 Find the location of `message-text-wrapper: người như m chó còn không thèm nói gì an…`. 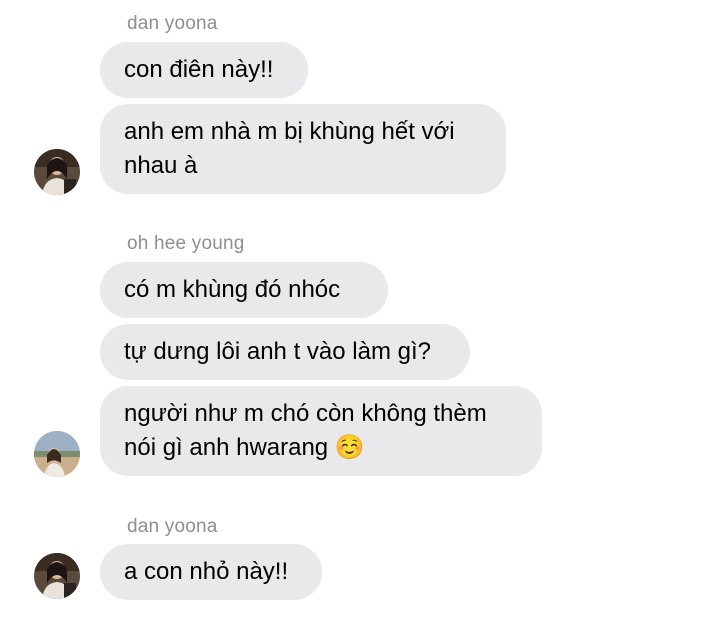

message-text-wrapper: người như m chó còn không thèm nói gì an… is located at coordinates (305, 431).